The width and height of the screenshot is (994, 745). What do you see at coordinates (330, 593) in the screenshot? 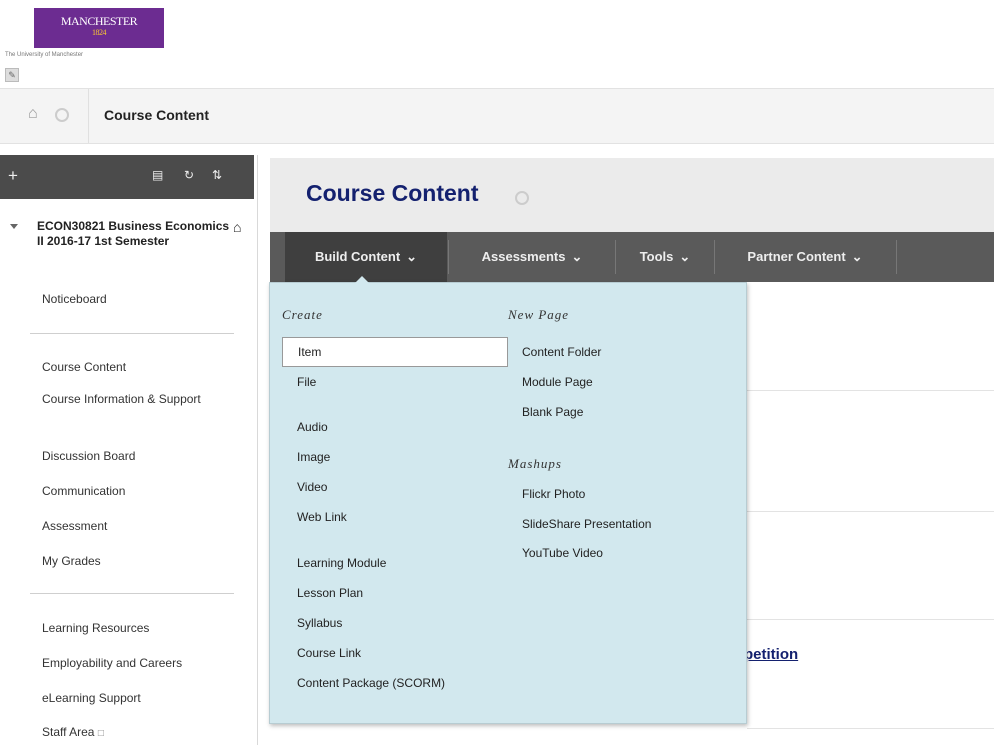
I see `menu-item-lesson-plan: Lesson Plan` at bounding box center [330, 593].